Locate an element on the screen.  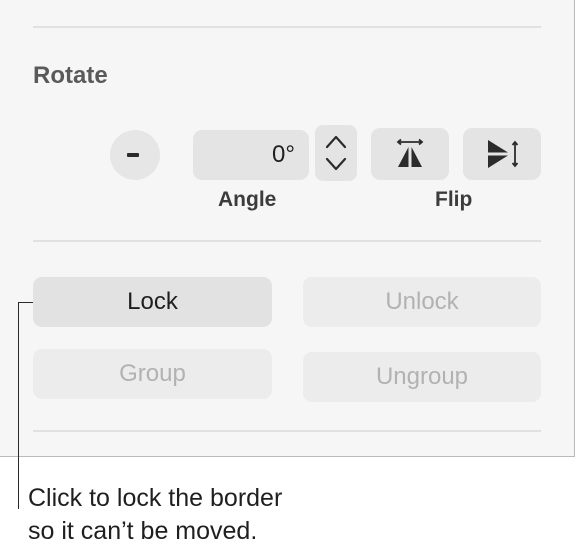
chevron-down-icon is located at coordinates (336, 164).